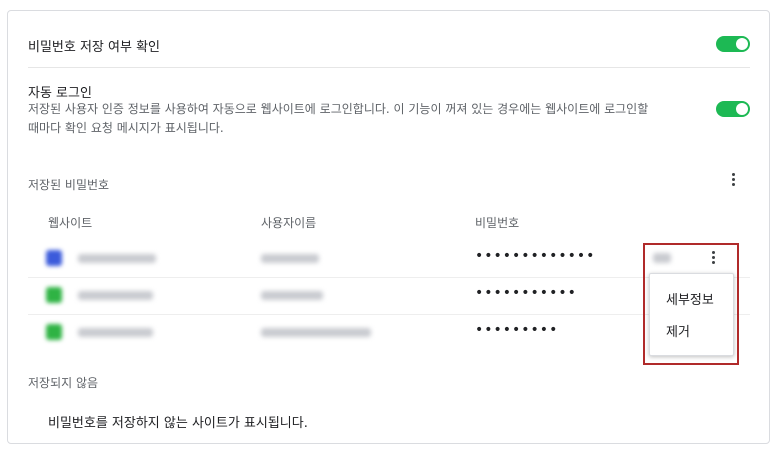 The image size is (777, 453). What do you see at coordinates (178, 423) in the screenshot?
I see `not-saved-empty-text: 비밀번호를 저장하지 않는 사이트가 표시됩니다.` at bounding box center [178, 423].